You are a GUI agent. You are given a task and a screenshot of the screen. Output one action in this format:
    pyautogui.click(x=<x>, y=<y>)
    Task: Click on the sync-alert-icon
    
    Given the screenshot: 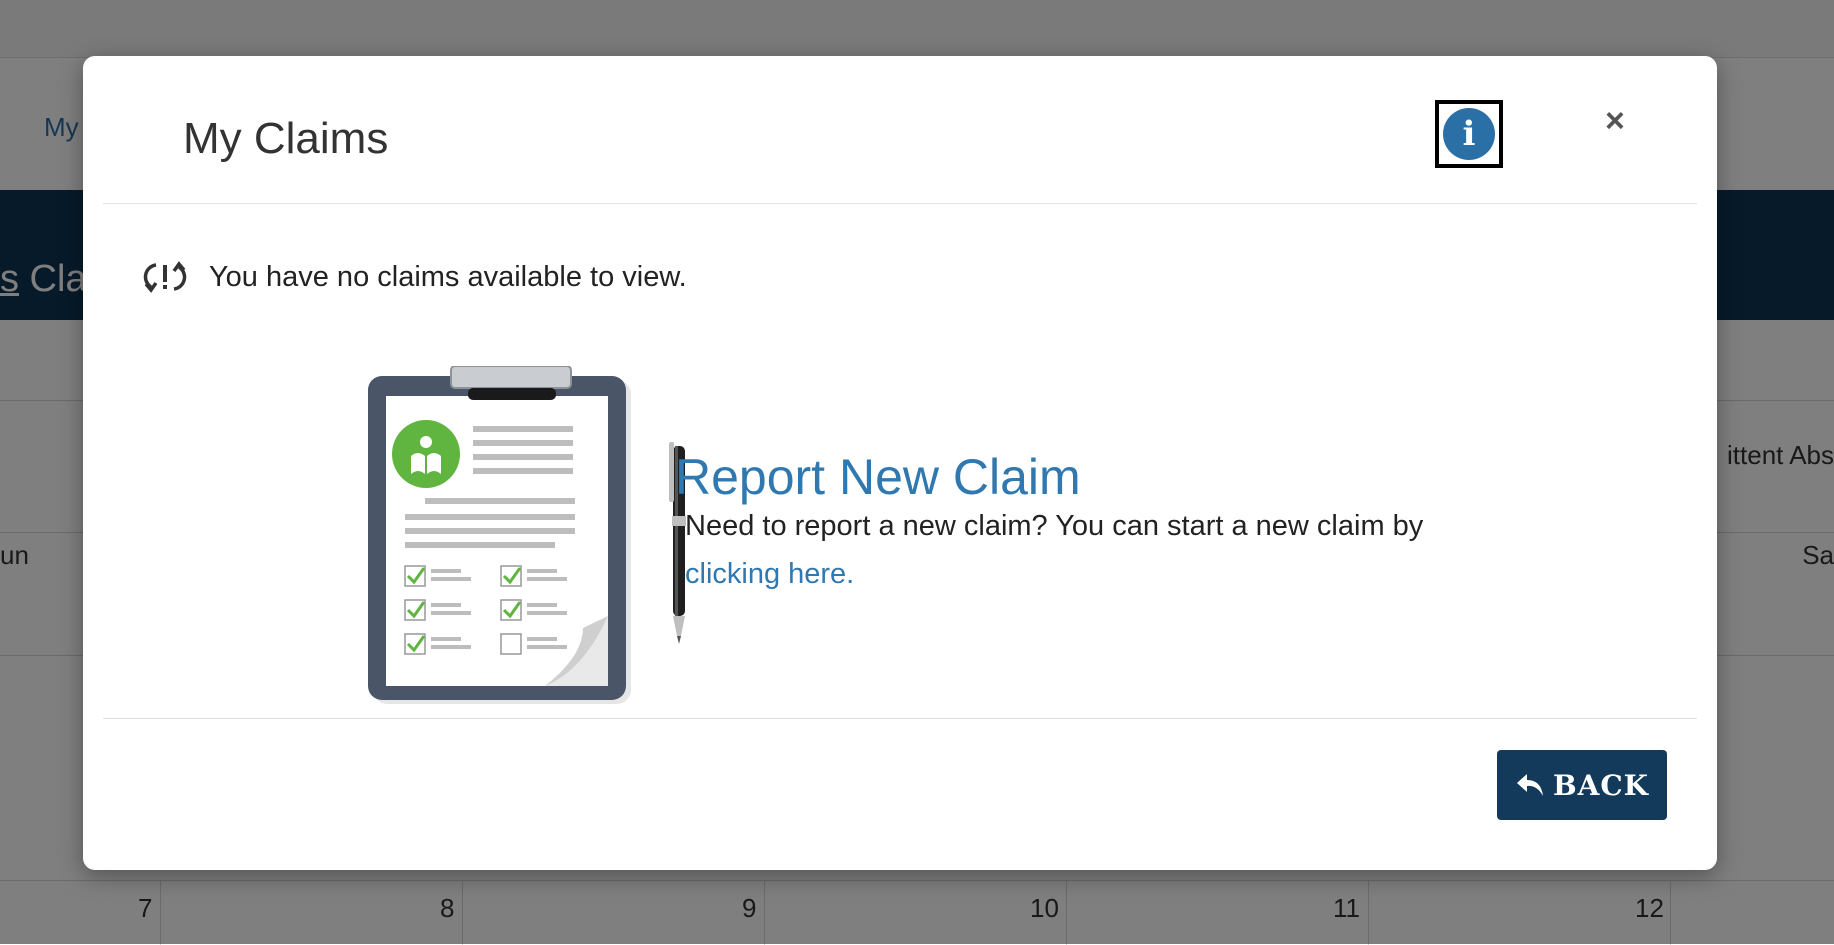 What is the action you would take?
    pyautogui.click(x=167, y=277)
    